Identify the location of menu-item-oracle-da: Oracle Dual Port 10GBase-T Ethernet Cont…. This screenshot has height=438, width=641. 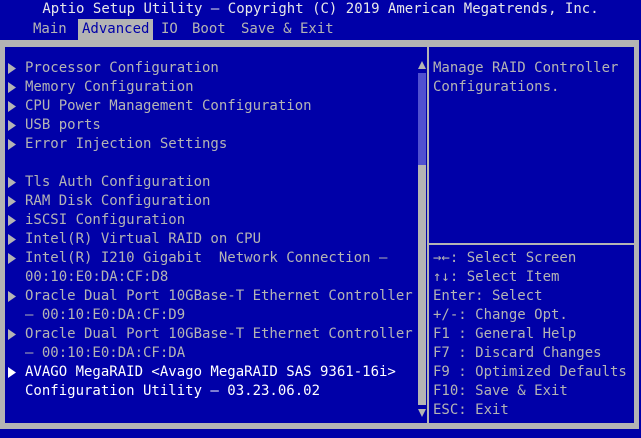
(209, 334).